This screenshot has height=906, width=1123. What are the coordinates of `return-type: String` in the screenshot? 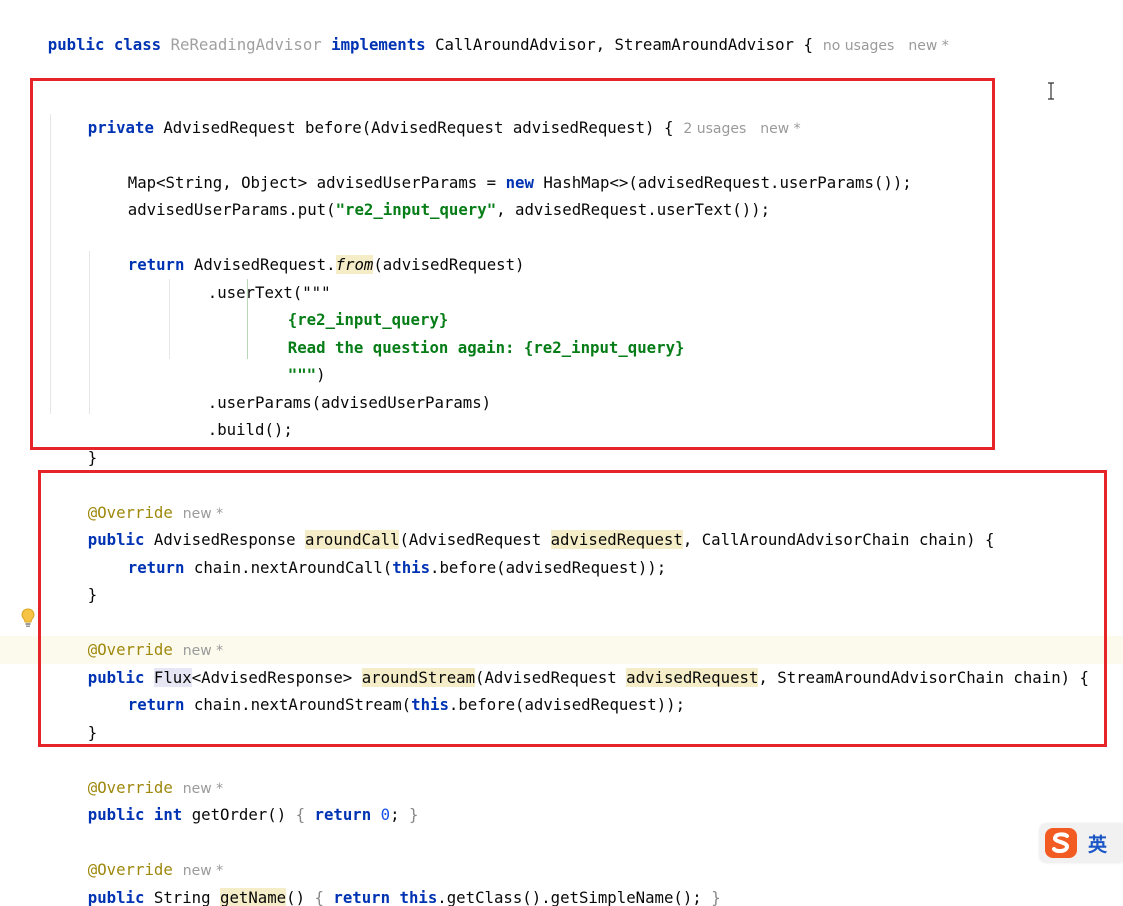 It's located at (182, 897).